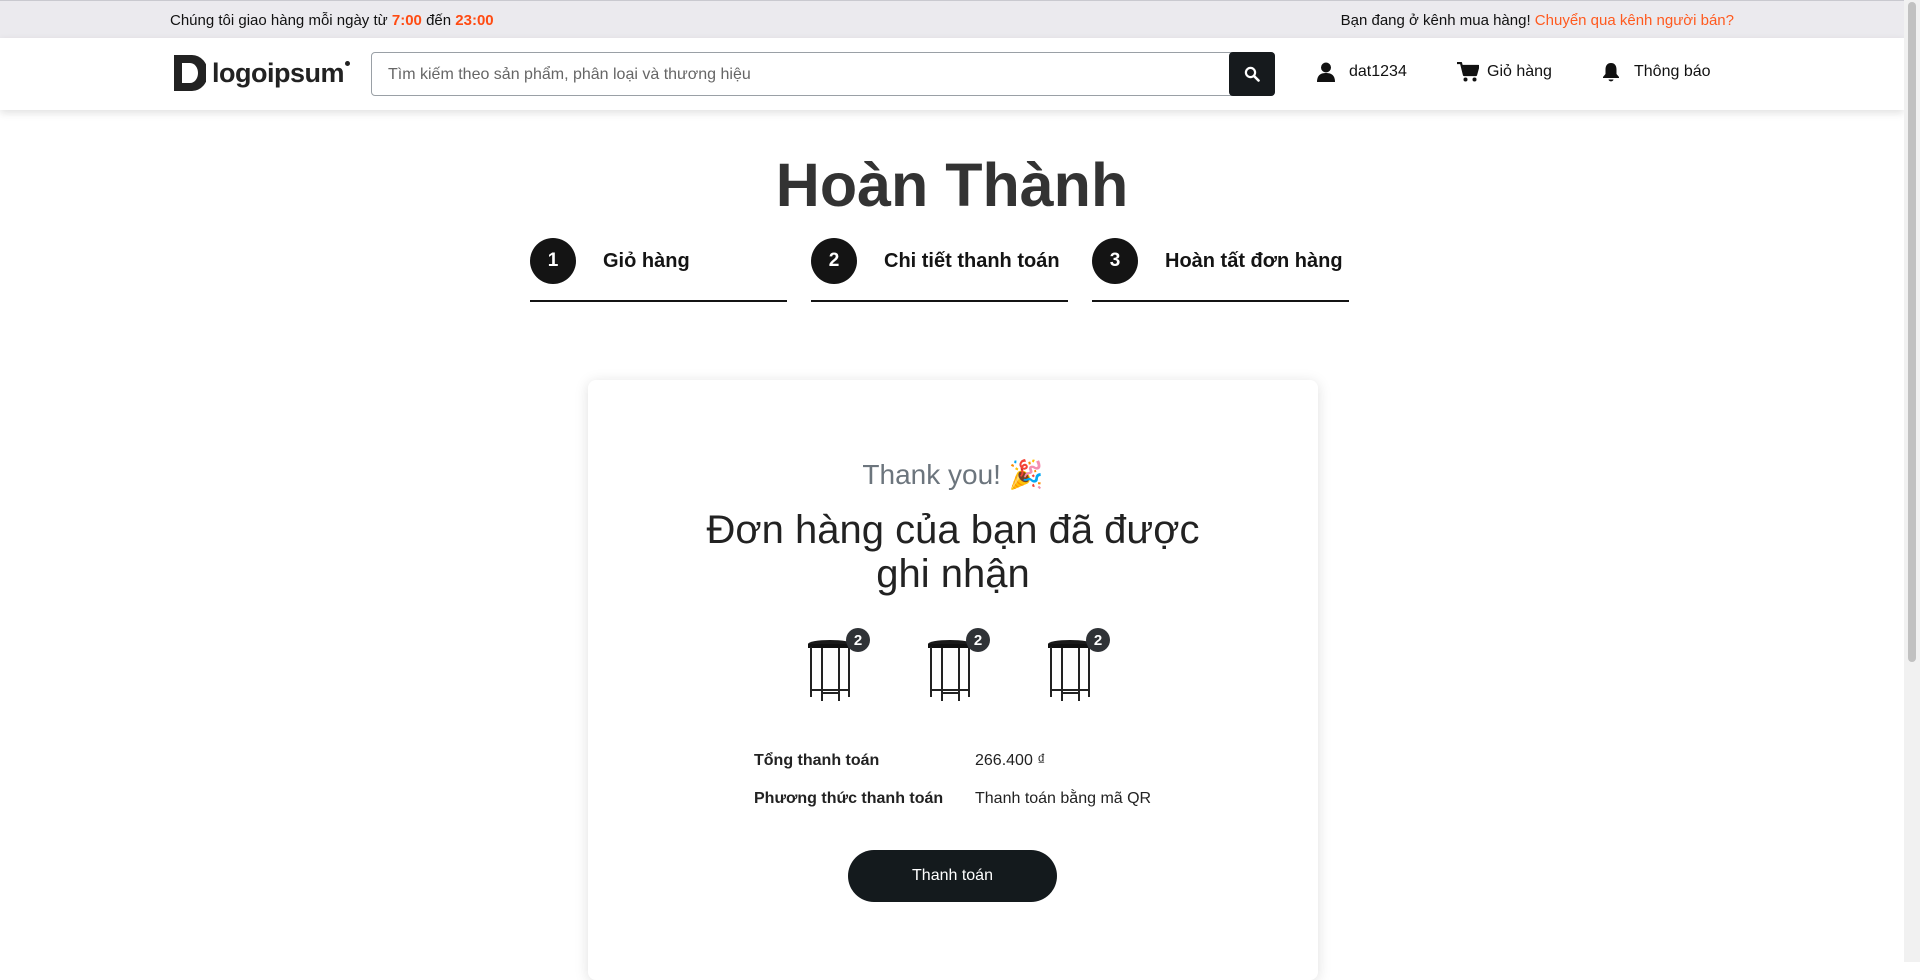 This screenshot has width=1920, height=980. Describe the element at coordinates (1254, 261) in the screenshot. I see `step-label: Hoàn tất đơn hàng` at that location.